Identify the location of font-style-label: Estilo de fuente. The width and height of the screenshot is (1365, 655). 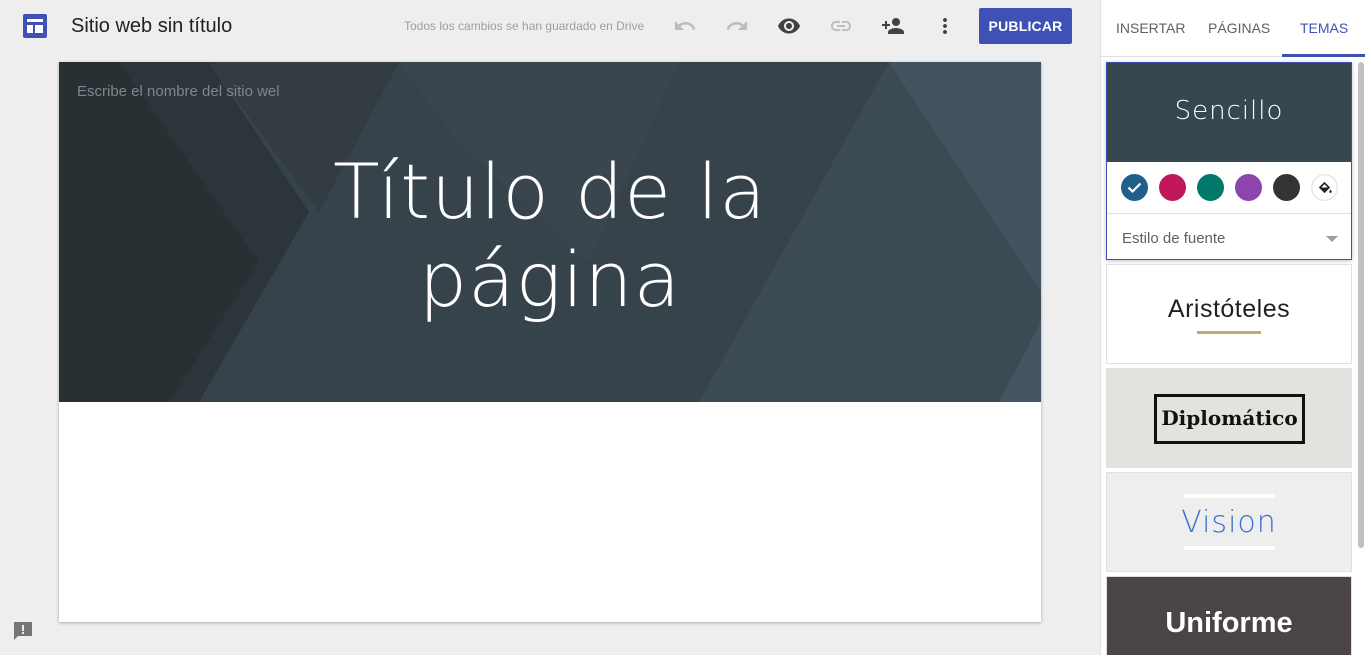
(1174, 238).